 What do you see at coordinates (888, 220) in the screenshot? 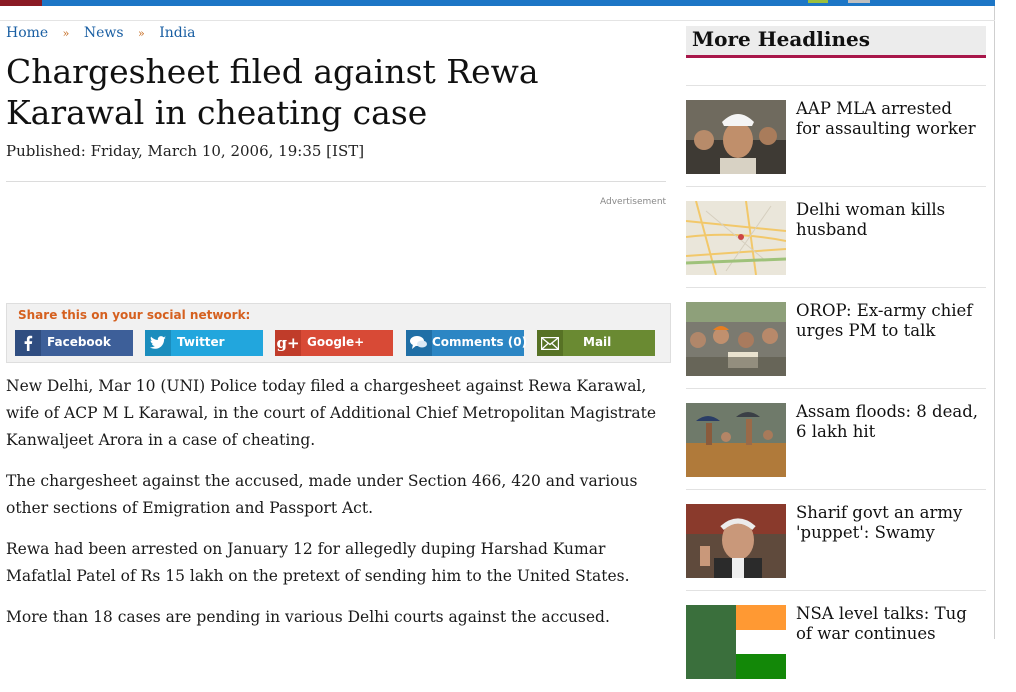
I see `headline-link: Delhi woman kills husband` at bounding box center [888, 220].